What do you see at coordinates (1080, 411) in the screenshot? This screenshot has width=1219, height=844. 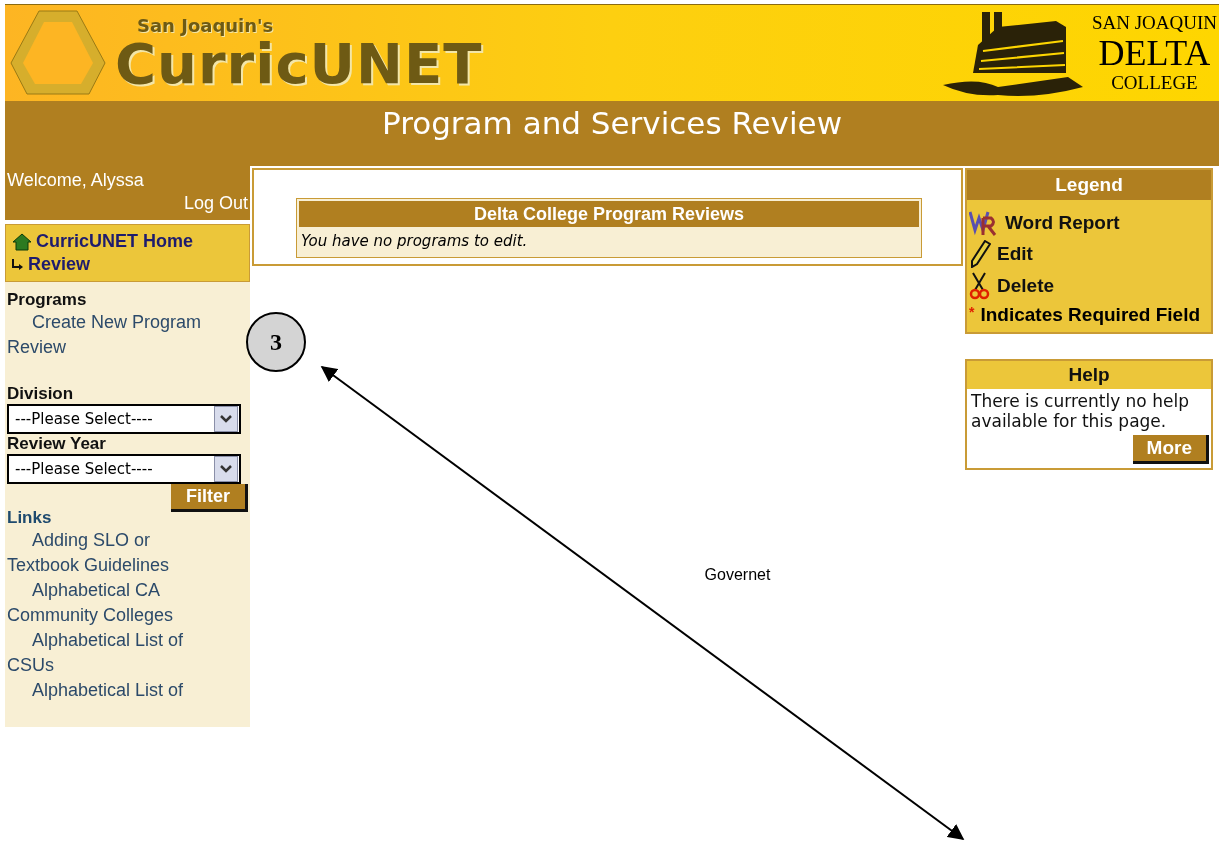 I see `help-text: There is currently no help available for this page.` at bounding box center [1080, 411].